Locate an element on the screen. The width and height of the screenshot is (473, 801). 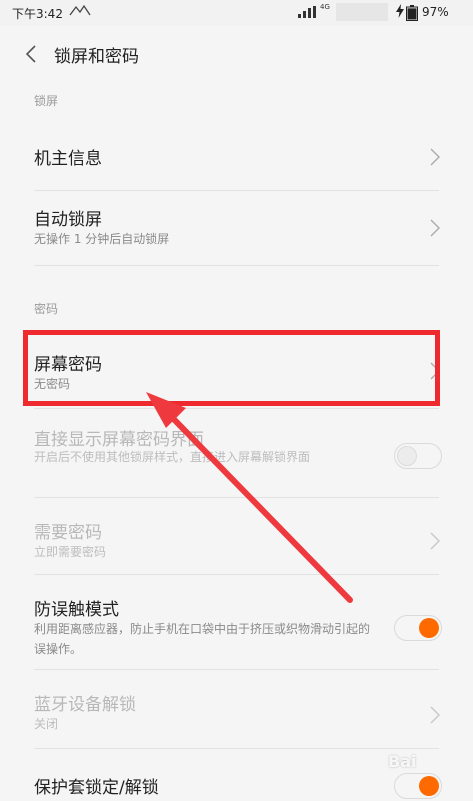
setting-description: 关闭 is located at coordinates (46, 724).